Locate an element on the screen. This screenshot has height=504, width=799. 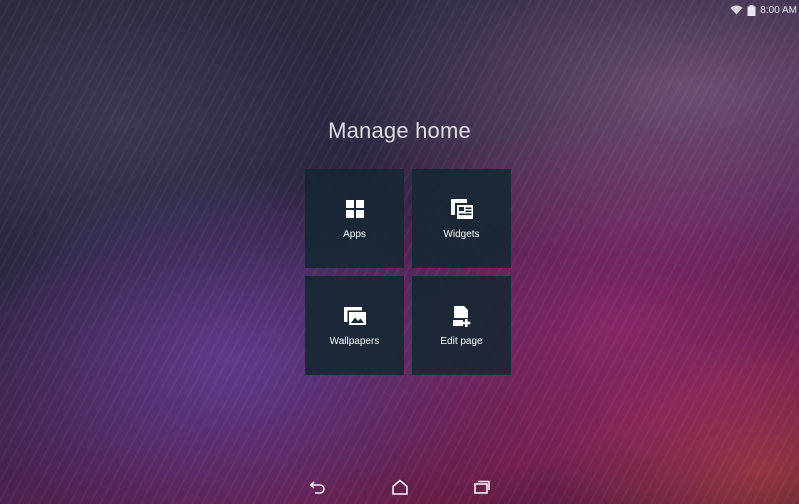
navigation-bar is located at coordinates (399, 489).